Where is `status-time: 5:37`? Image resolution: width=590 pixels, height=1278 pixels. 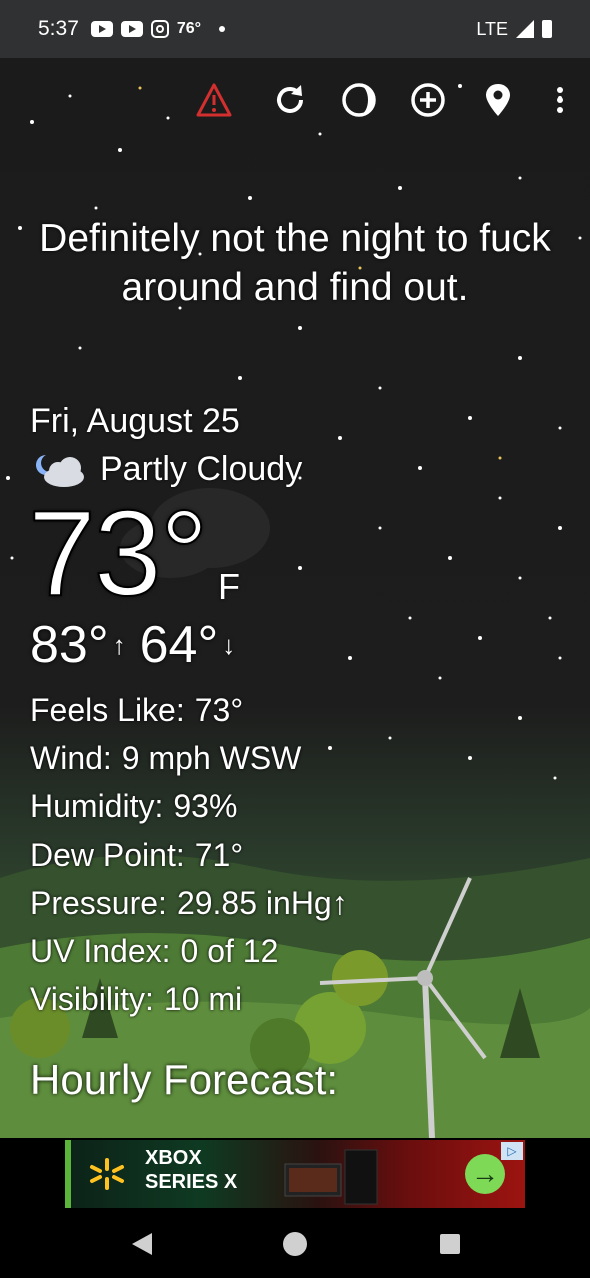
status-time: 5:37 is located at coordinates (58, 28).